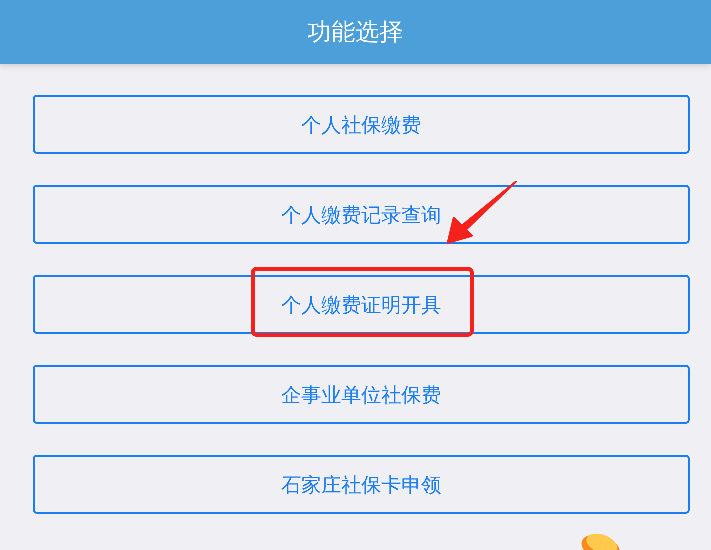  I want to click on menu-button: 石家庄社保卡申领, so click(361, 484).